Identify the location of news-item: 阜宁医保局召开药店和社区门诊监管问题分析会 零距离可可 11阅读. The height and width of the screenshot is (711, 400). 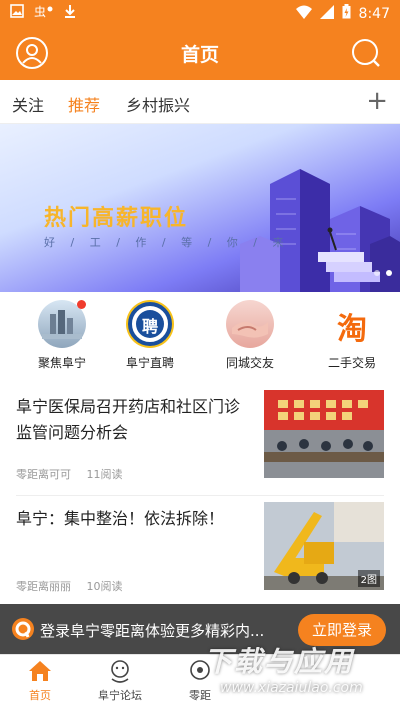
(200, 442).